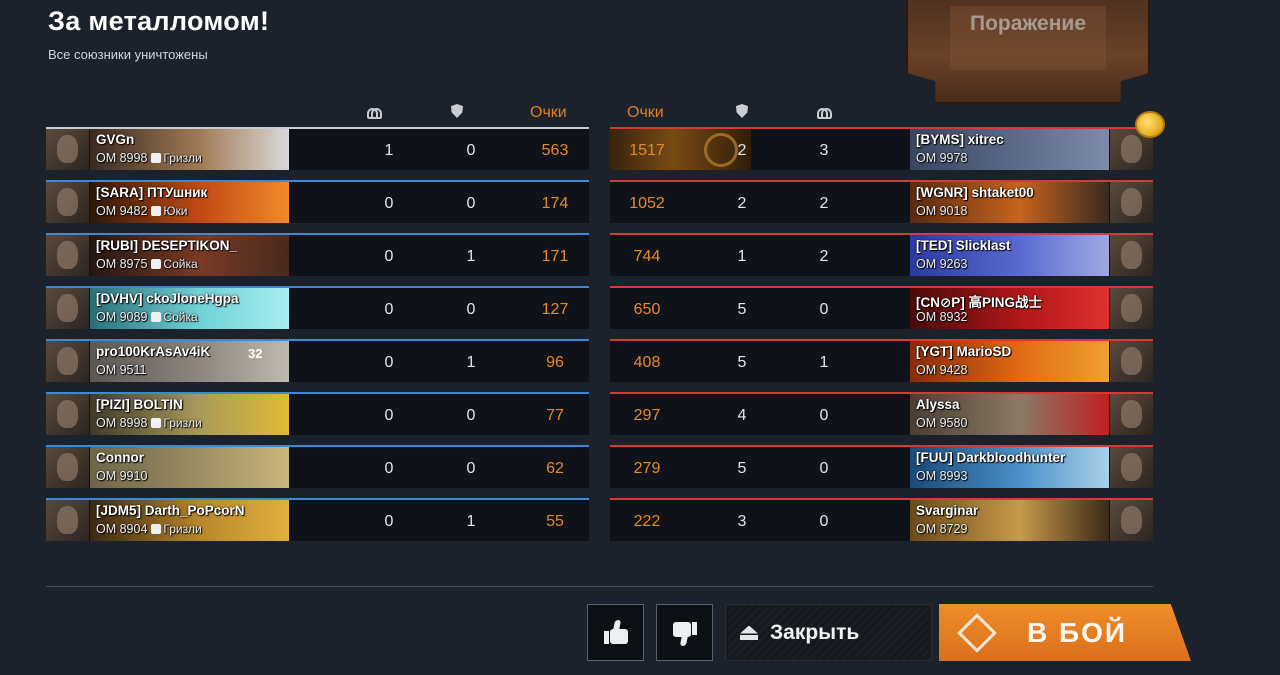 The height and width of the screenshot is (675, 1280). Describe the element at coordinates (942, 529) in the screenshot. I see `player-rating: ОМ 8729` at that location.